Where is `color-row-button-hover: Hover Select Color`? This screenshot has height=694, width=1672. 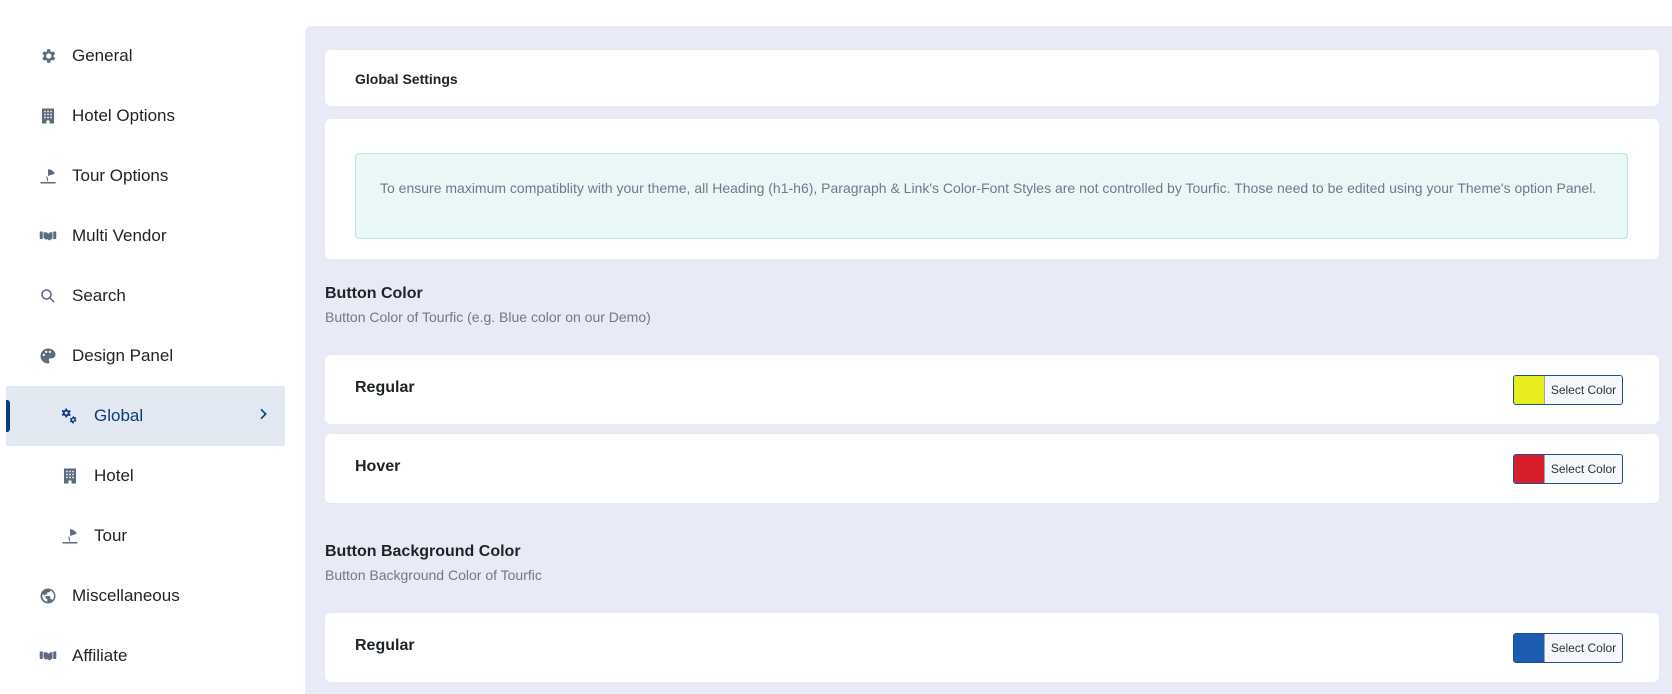
color-row-button-hover: Hover Select Color is located at coordinates (992, 468).